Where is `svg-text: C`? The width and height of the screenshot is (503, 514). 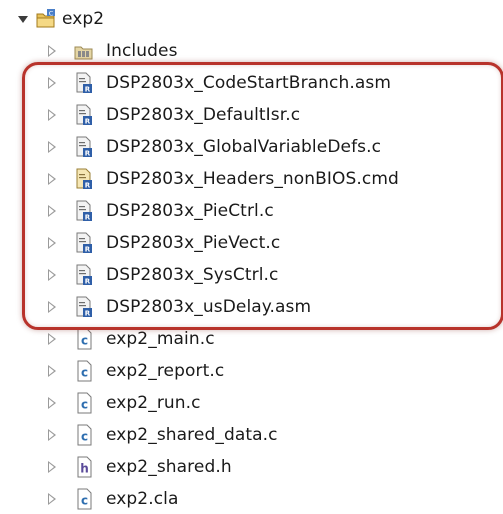
svg-text: C is located at coordinates (51, 13).